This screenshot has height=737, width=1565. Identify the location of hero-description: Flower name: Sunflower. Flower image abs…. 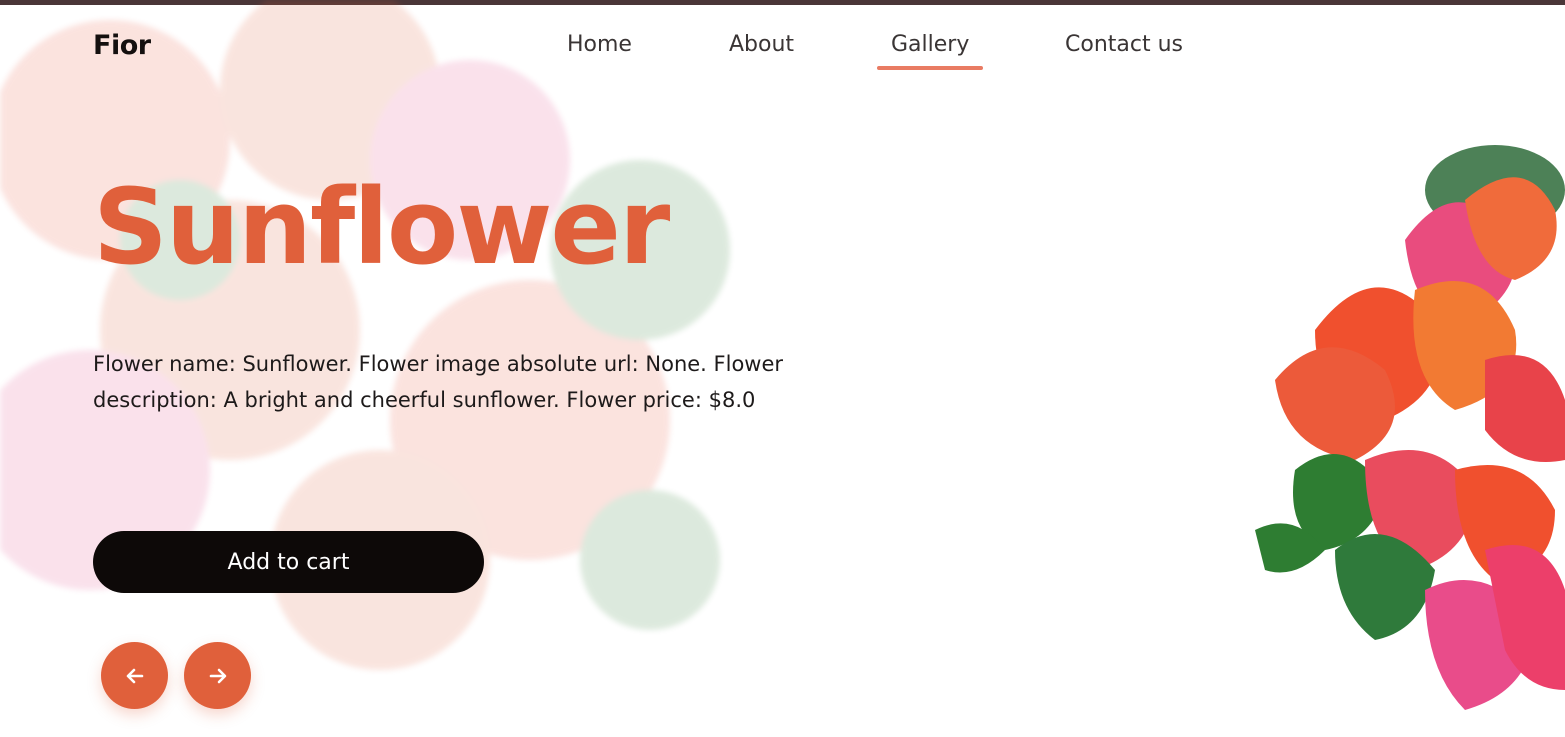
(438, 382).